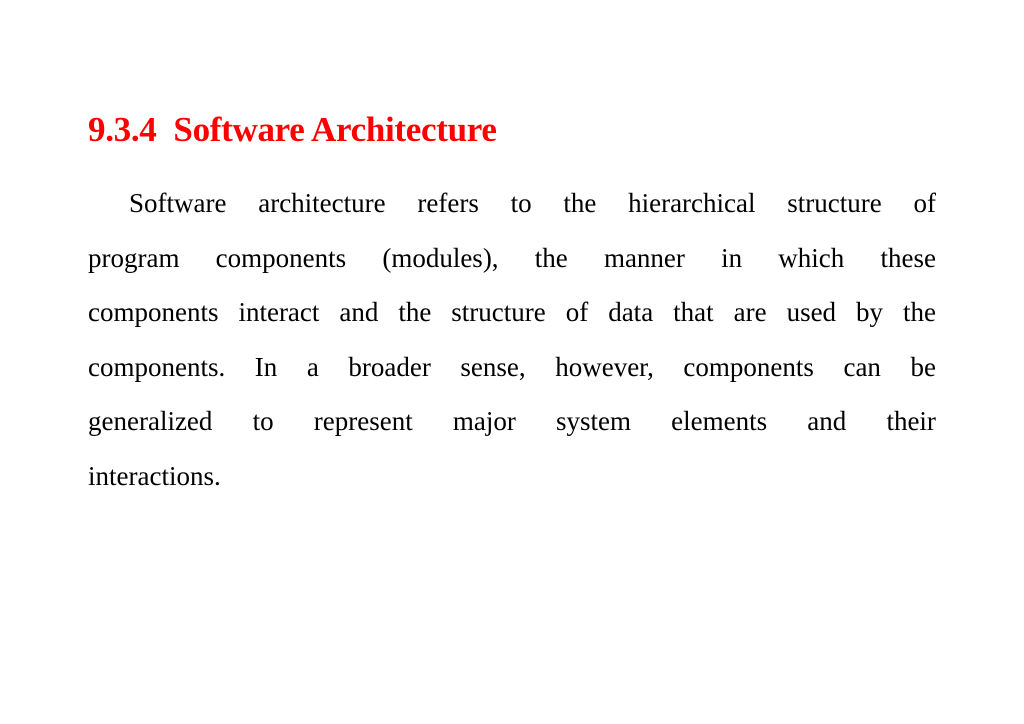  Describe the element at coordinates (493, 366) in the screenshot. I see `paragraph-word: sense,` at that location.